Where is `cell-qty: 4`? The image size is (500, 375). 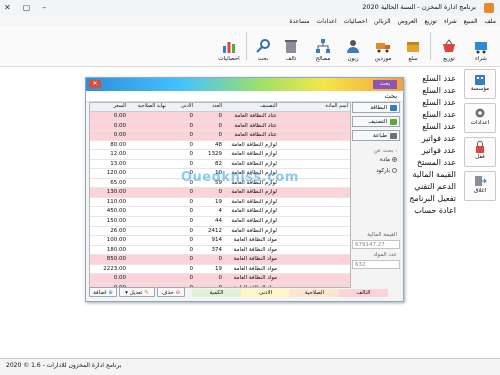
cell-qty: 4 is located at coordinates (220, 211).